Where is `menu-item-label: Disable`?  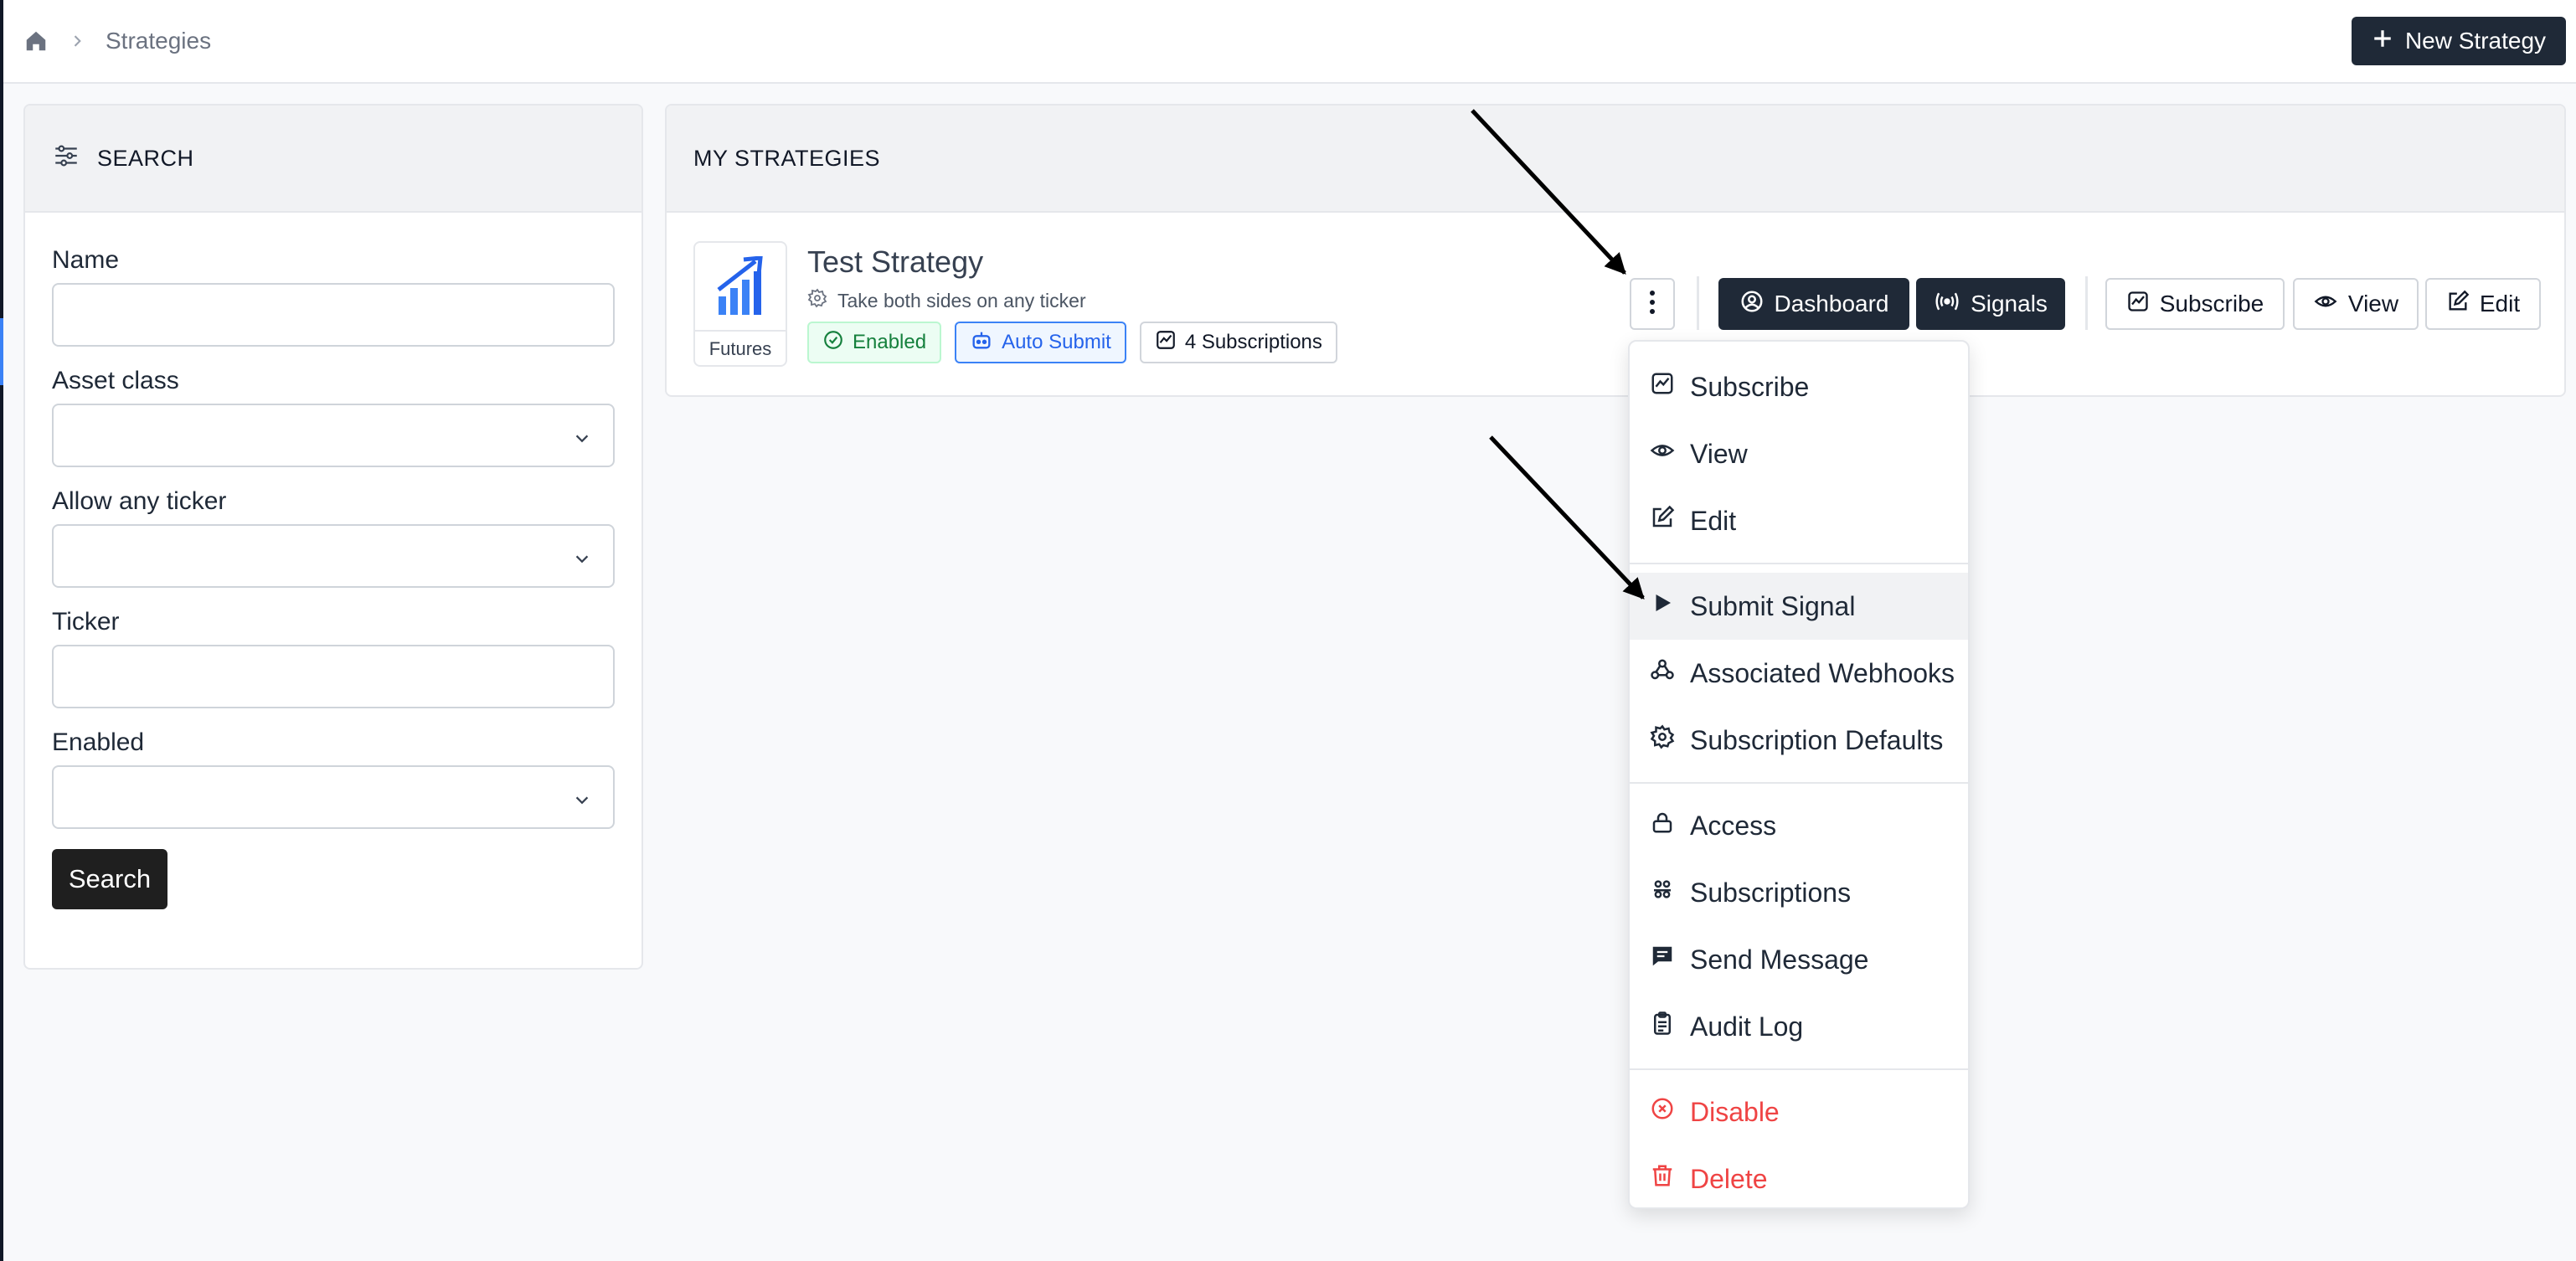 menu-item-label: Disable is located at coordinates (1735, 1111).